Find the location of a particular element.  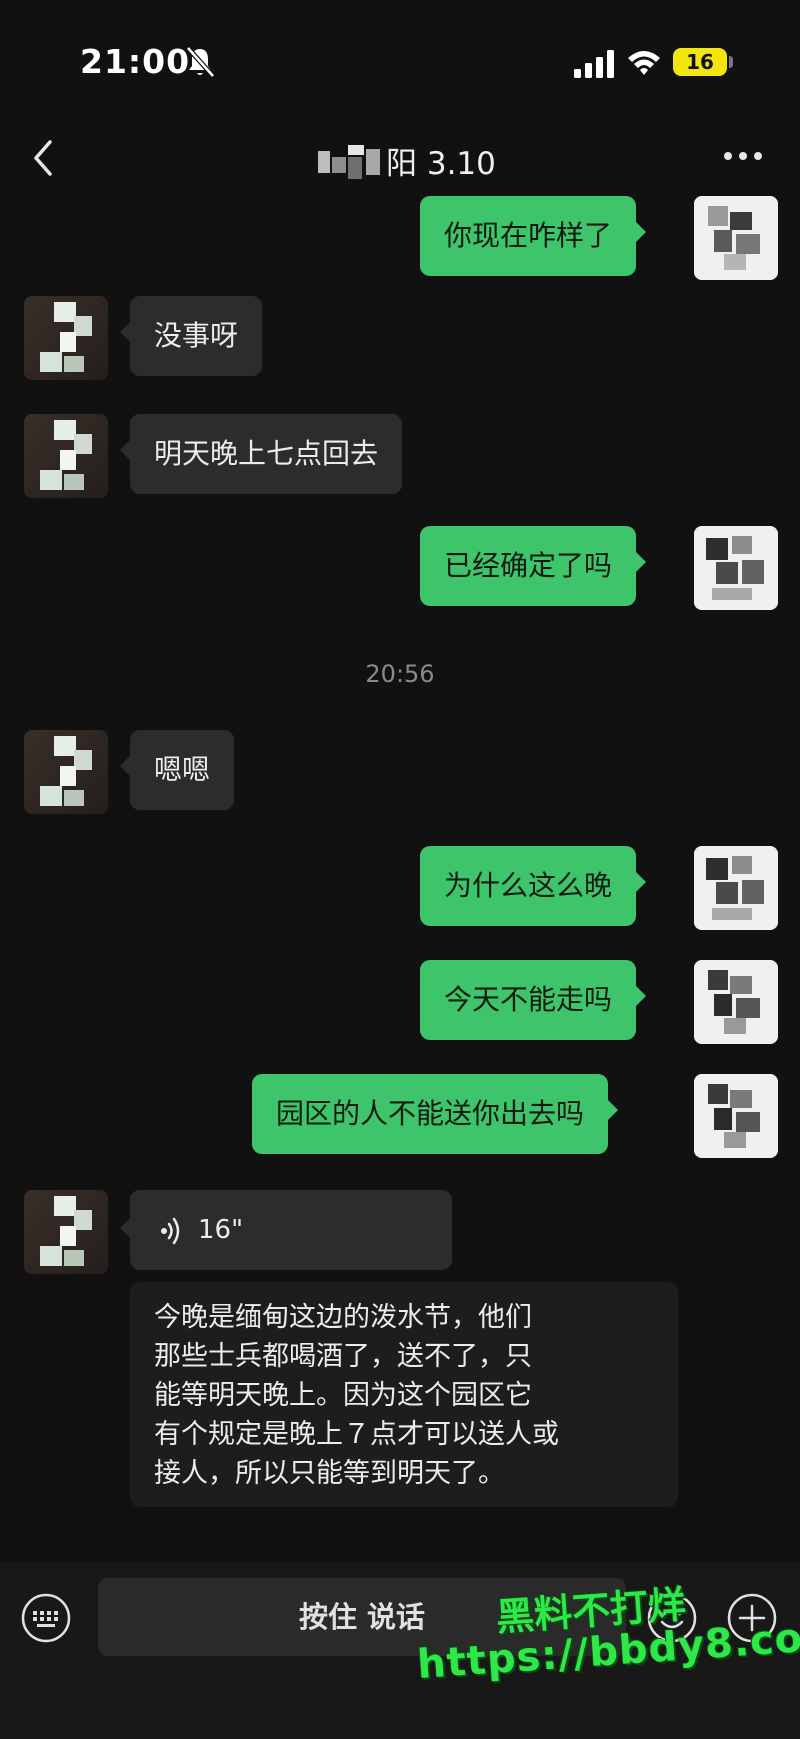

message-bubble-outgoing: 你现在咋样了 is located at coordinates (533, 236).